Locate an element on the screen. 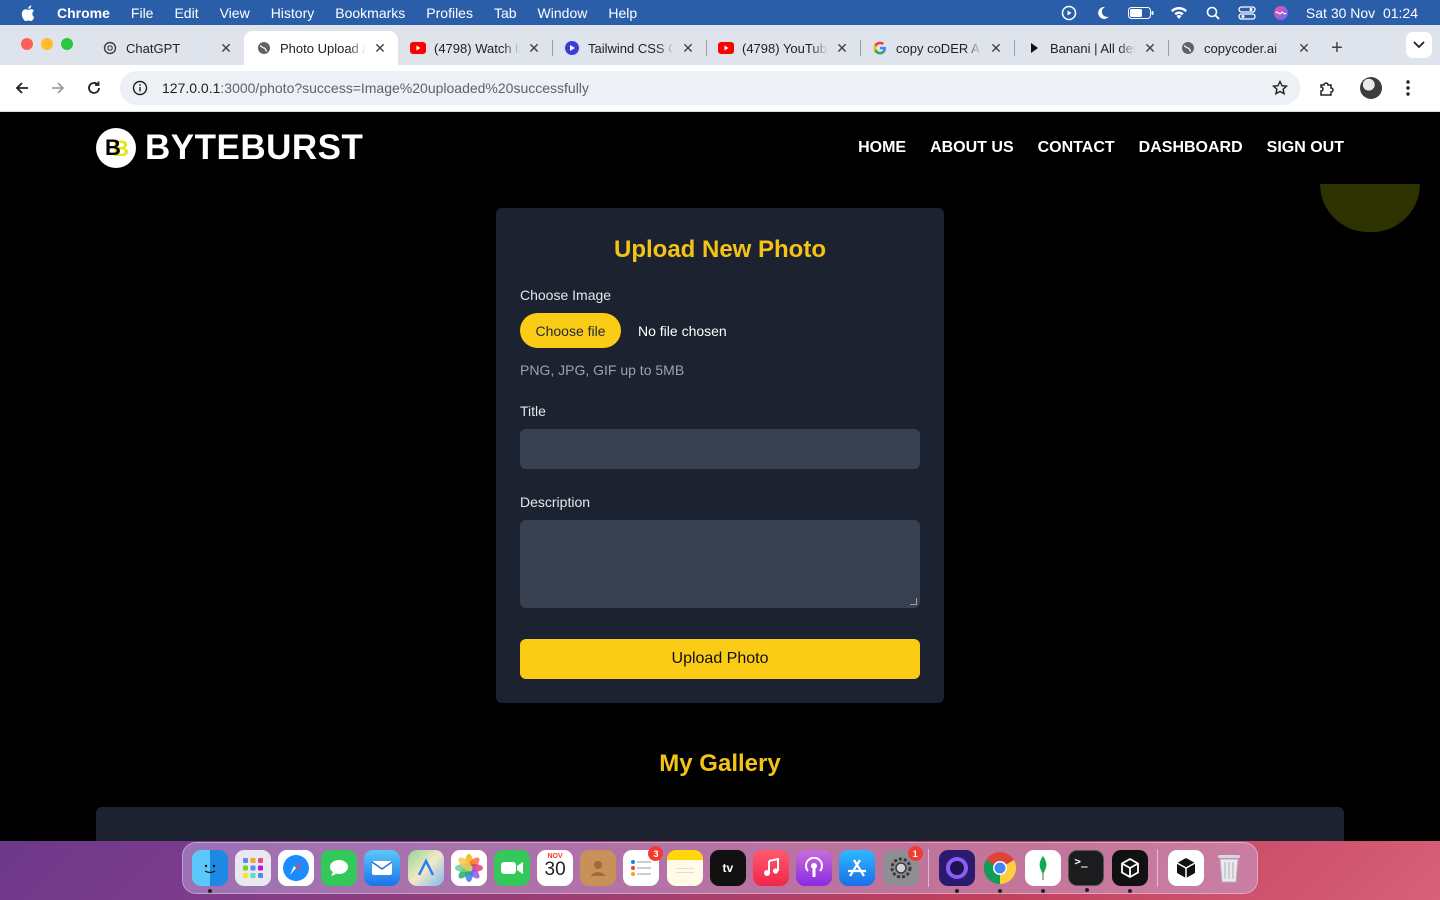  cube-app-icon is located at coordinates (1129, 871).